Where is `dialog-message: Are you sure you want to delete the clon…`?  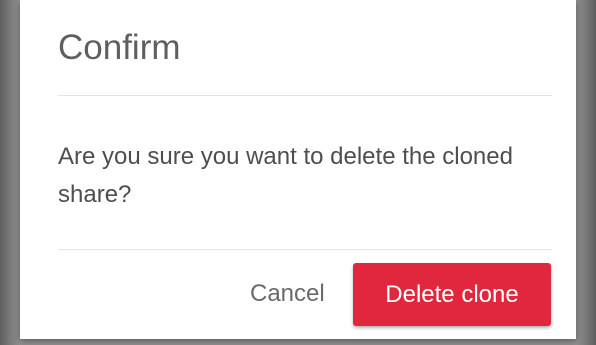 dialog-message: Are you sure you want to delete the clon… is located at coordinates (285, 175).